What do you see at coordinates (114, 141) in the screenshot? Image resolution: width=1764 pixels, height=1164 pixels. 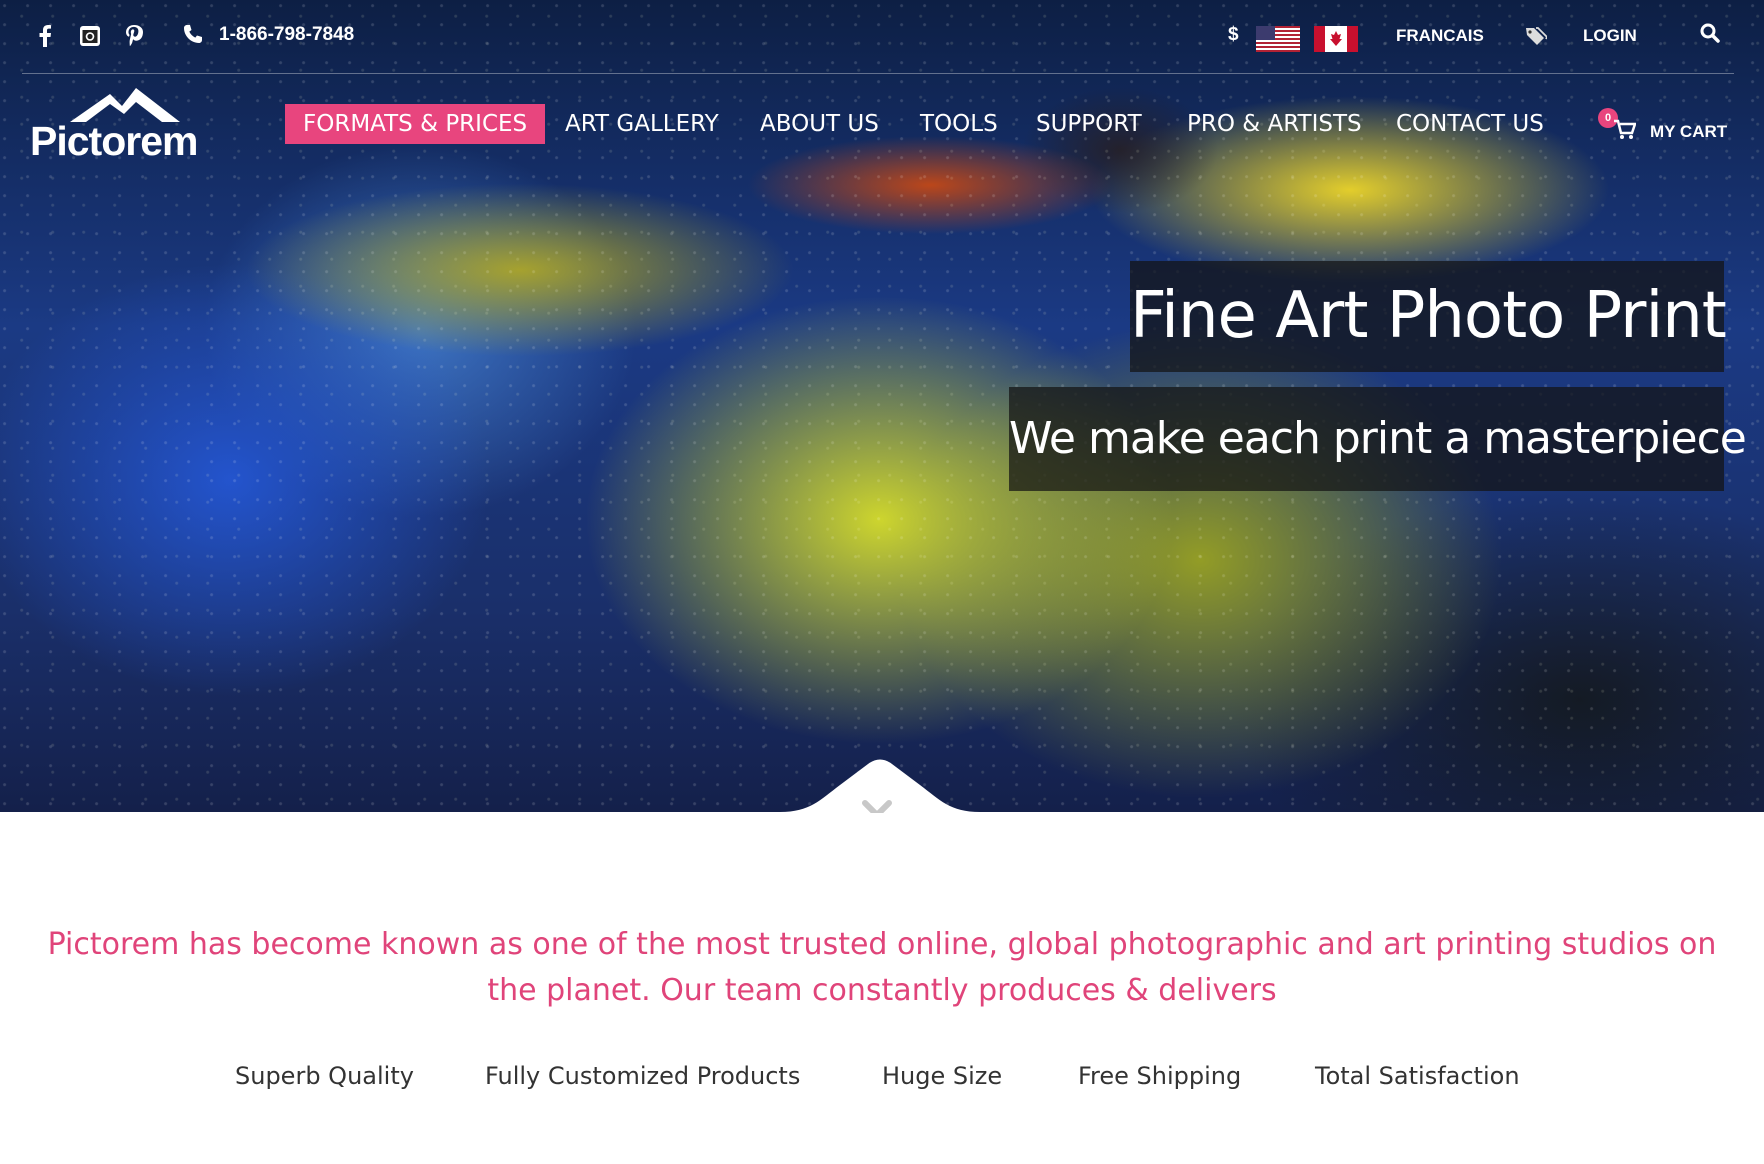 I see `logo-text: Pictorem` at bounding box center [114, 141].